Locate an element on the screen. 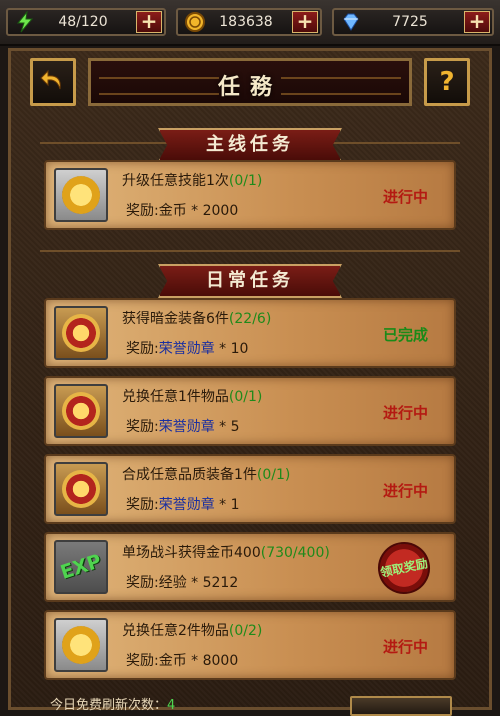 This screenshot has height=716, width=500. quest-row-5: 兑换任意2件物品(0/2) 奖励:金币 * 8000 进行中 is located at coordinates (250, 645).